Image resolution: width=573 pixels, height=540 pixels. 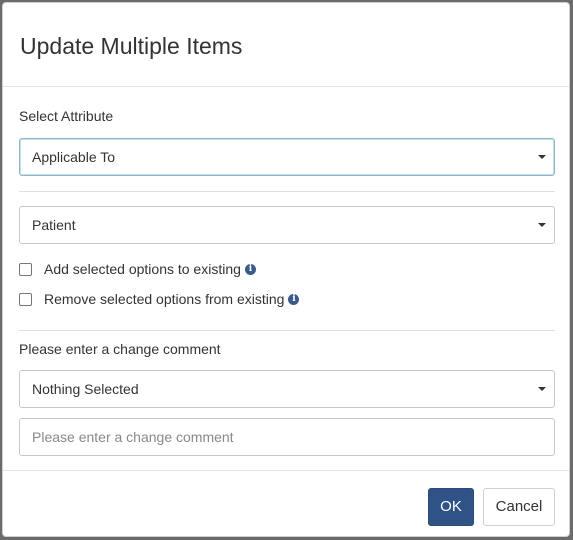 What do you see at coordinates (66, 116) in the screenshot?
I see `select-attribute-label: Select Attribute` at bounding box center [66, 116].